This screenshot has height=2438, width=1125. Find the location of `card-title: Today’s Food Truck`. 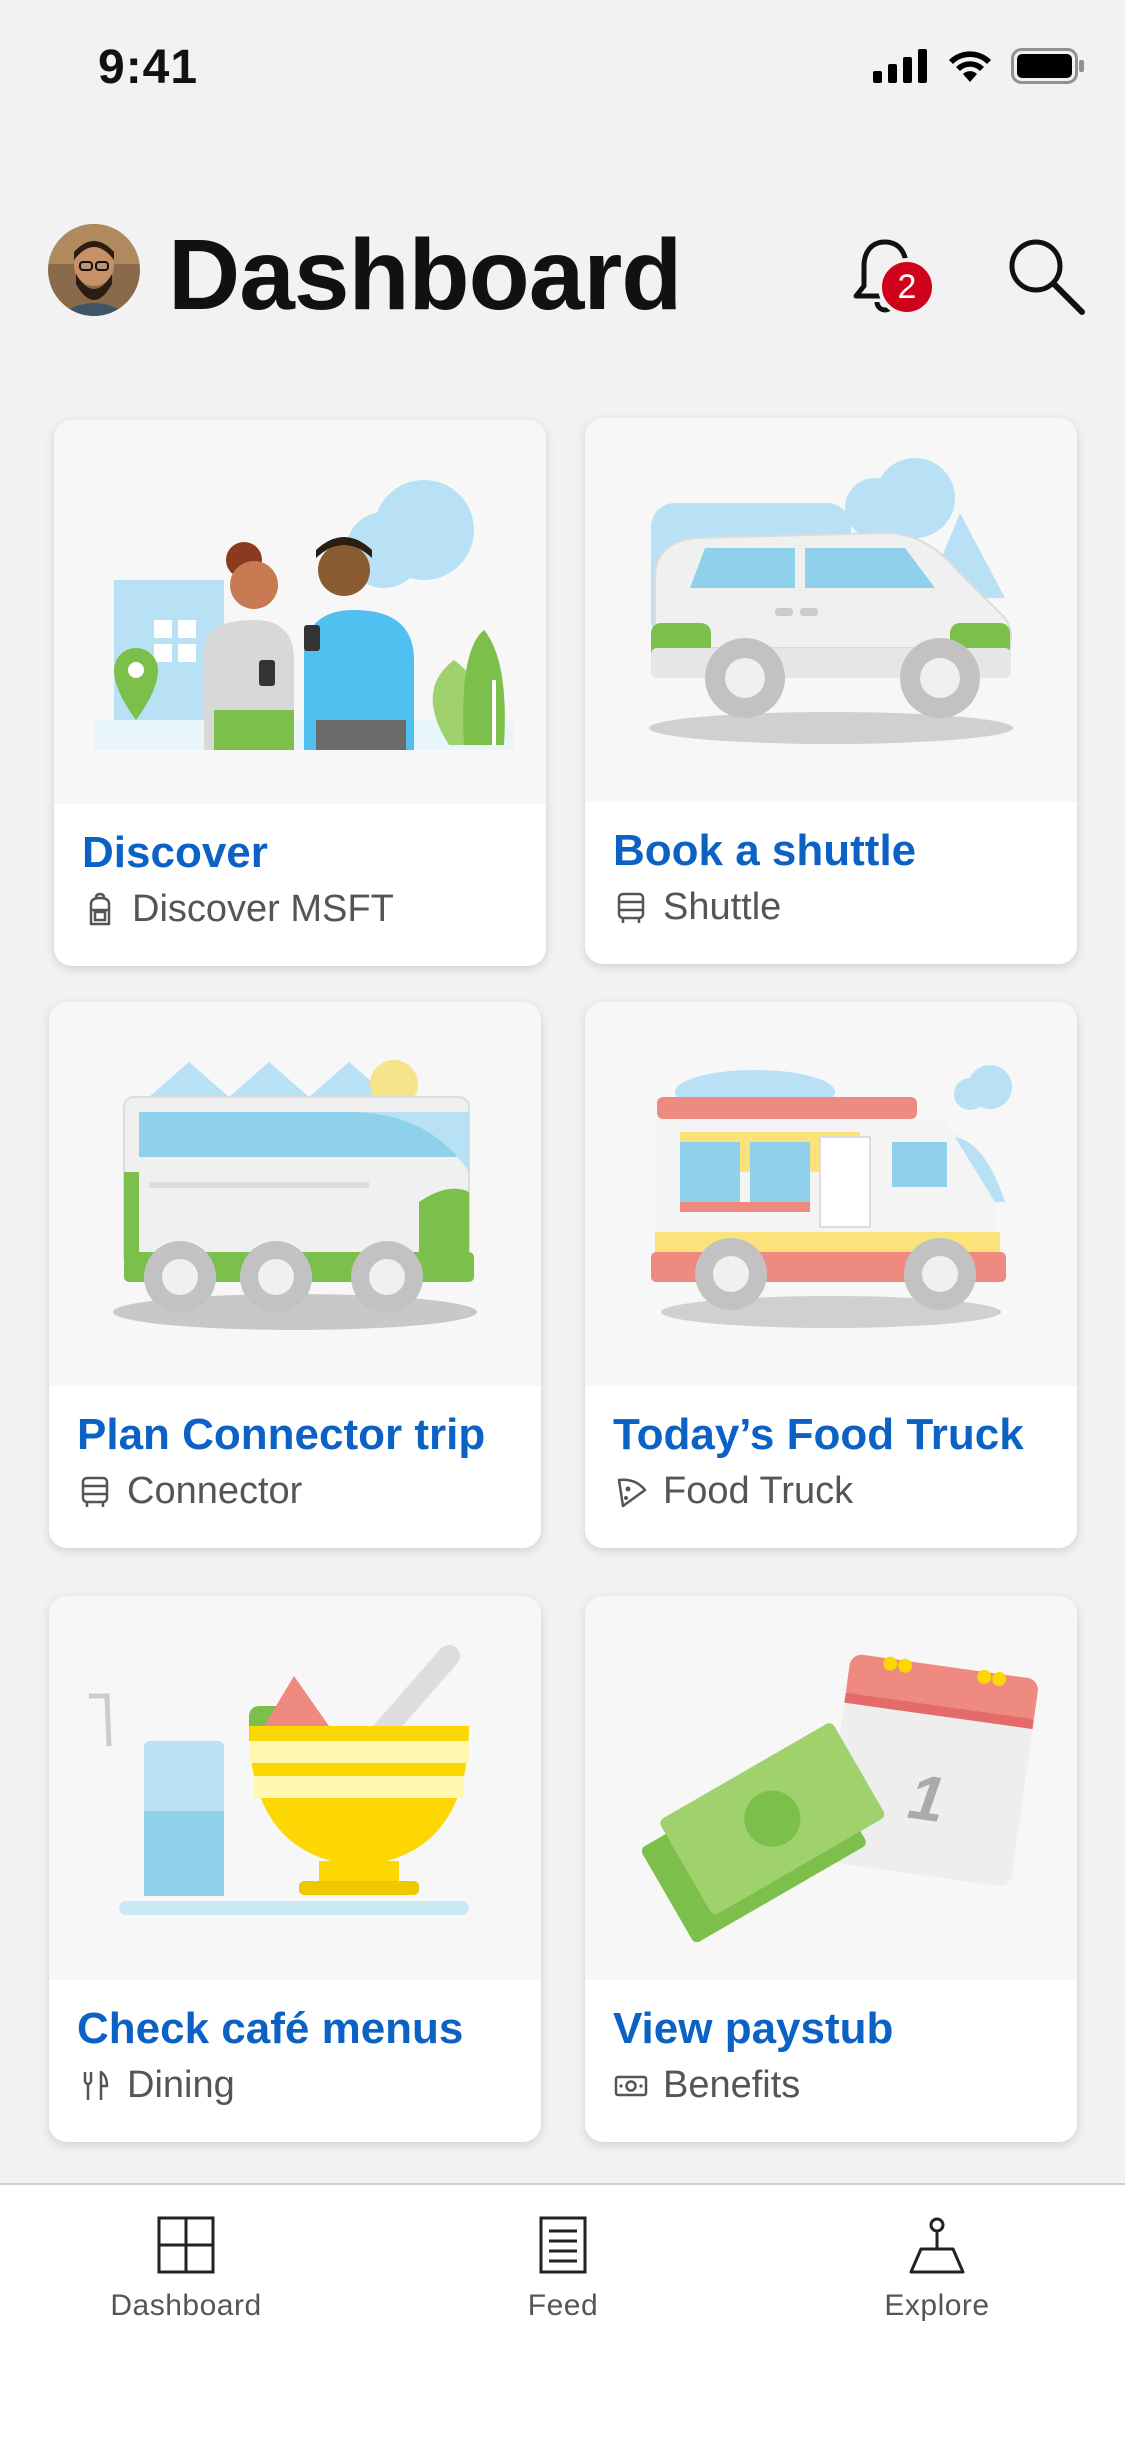

card-title: Today’s Food Truck is located at coordinates (818, 1434).